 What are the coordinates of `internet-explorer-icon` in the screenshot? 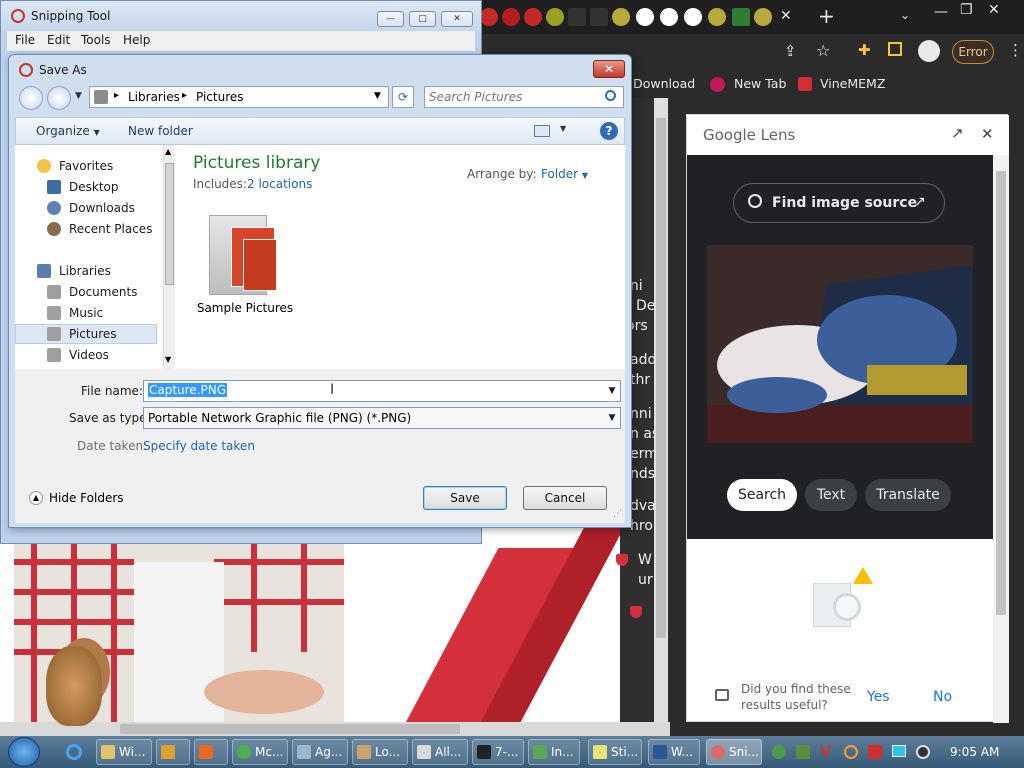 It's located at (74, 752).